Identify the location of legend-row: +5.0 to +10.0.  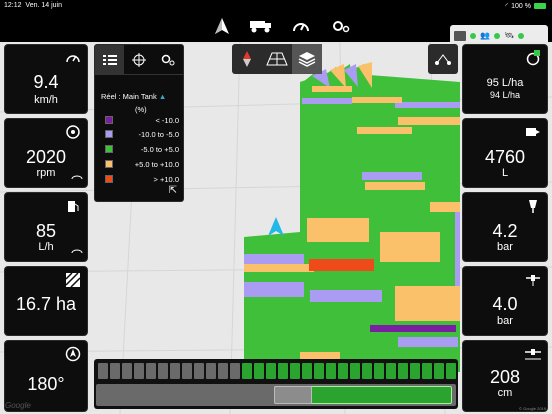
(145, 164).